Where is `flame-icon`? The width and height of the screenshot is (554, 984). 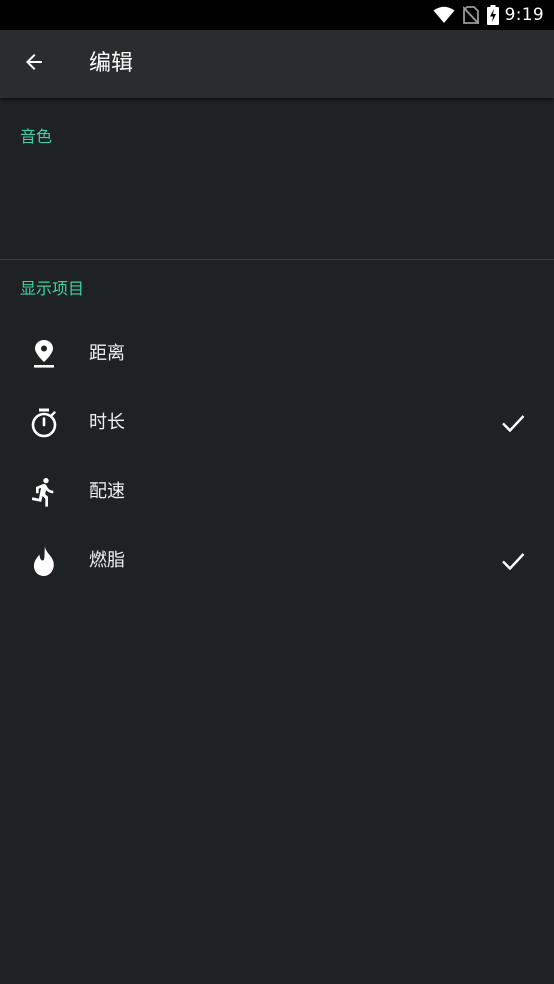
flame-icon is located at coordinates (44, 561).